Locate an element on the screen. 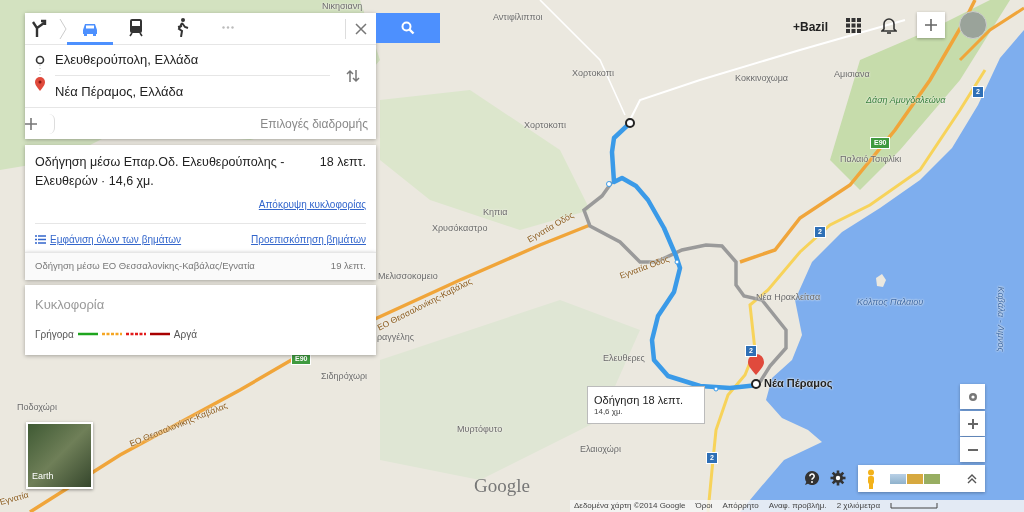  place-label: Αντιφίλιπποι is located at coordinates (518, 17).